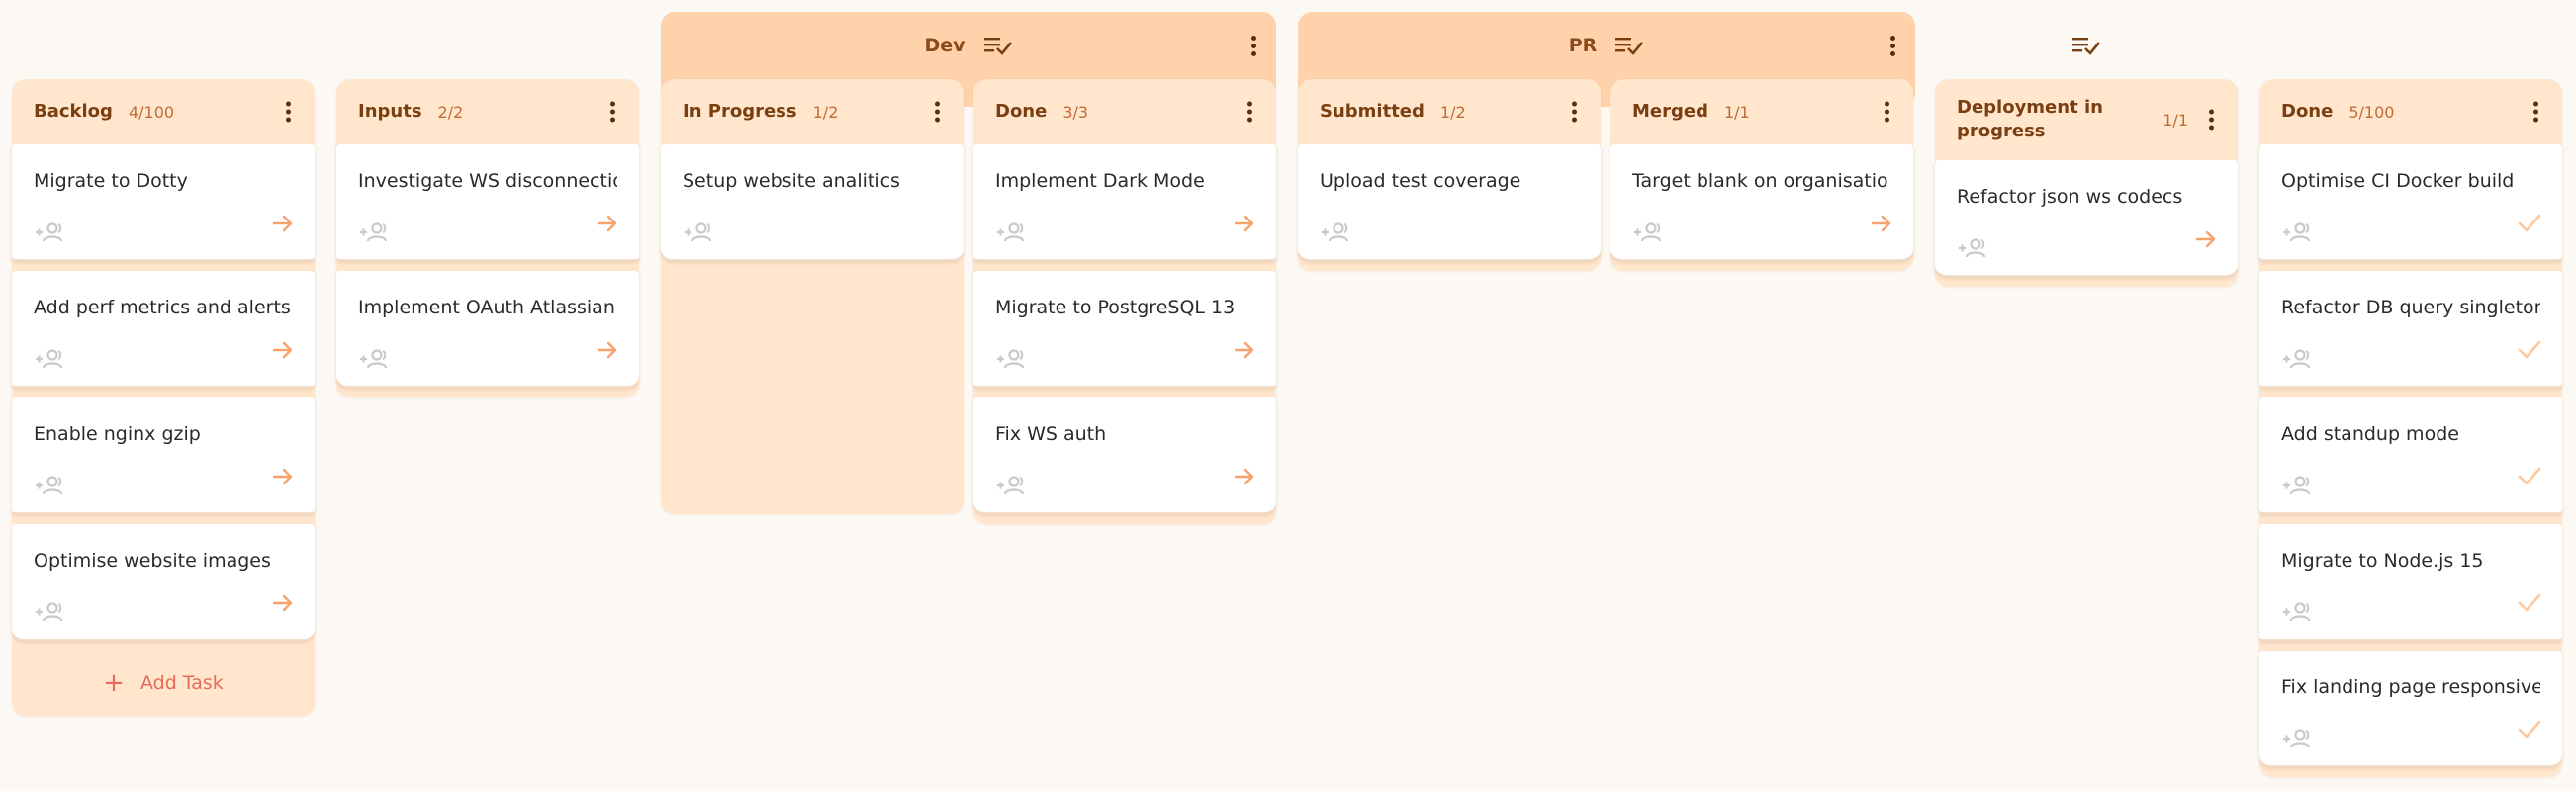 This screenshot has height=791, width=2576. Describe the element at coordinates (1124, 202) in the screenshot. I see `task-card: Implement Dark Mode` at that location.